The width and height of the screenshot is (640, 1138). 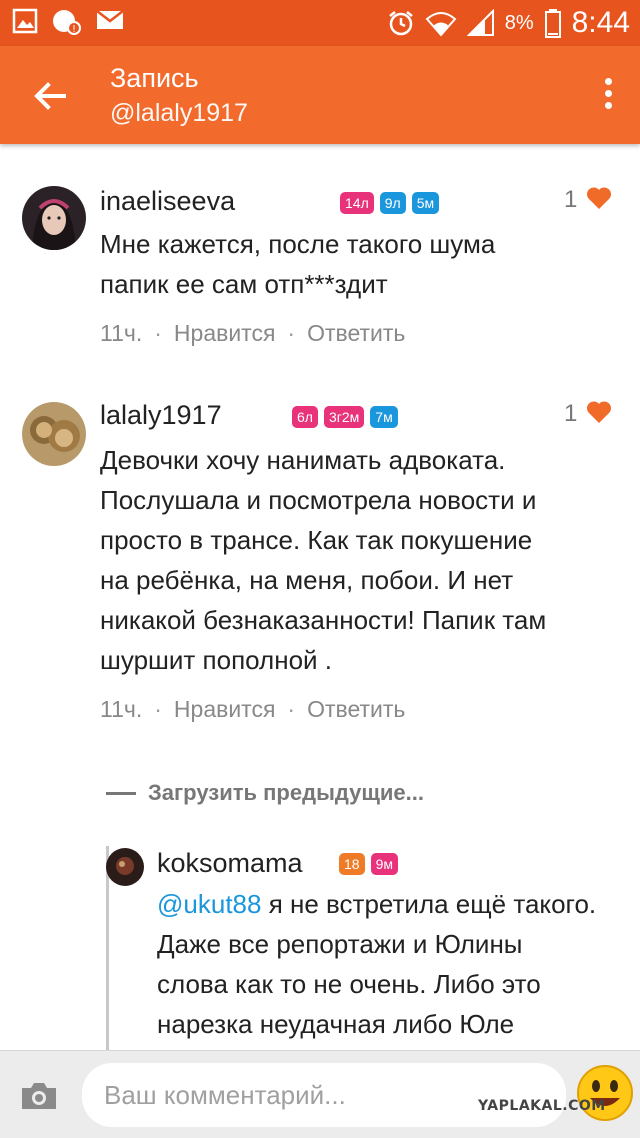 I want to click on comment-input, so click(x=324, y=1095).